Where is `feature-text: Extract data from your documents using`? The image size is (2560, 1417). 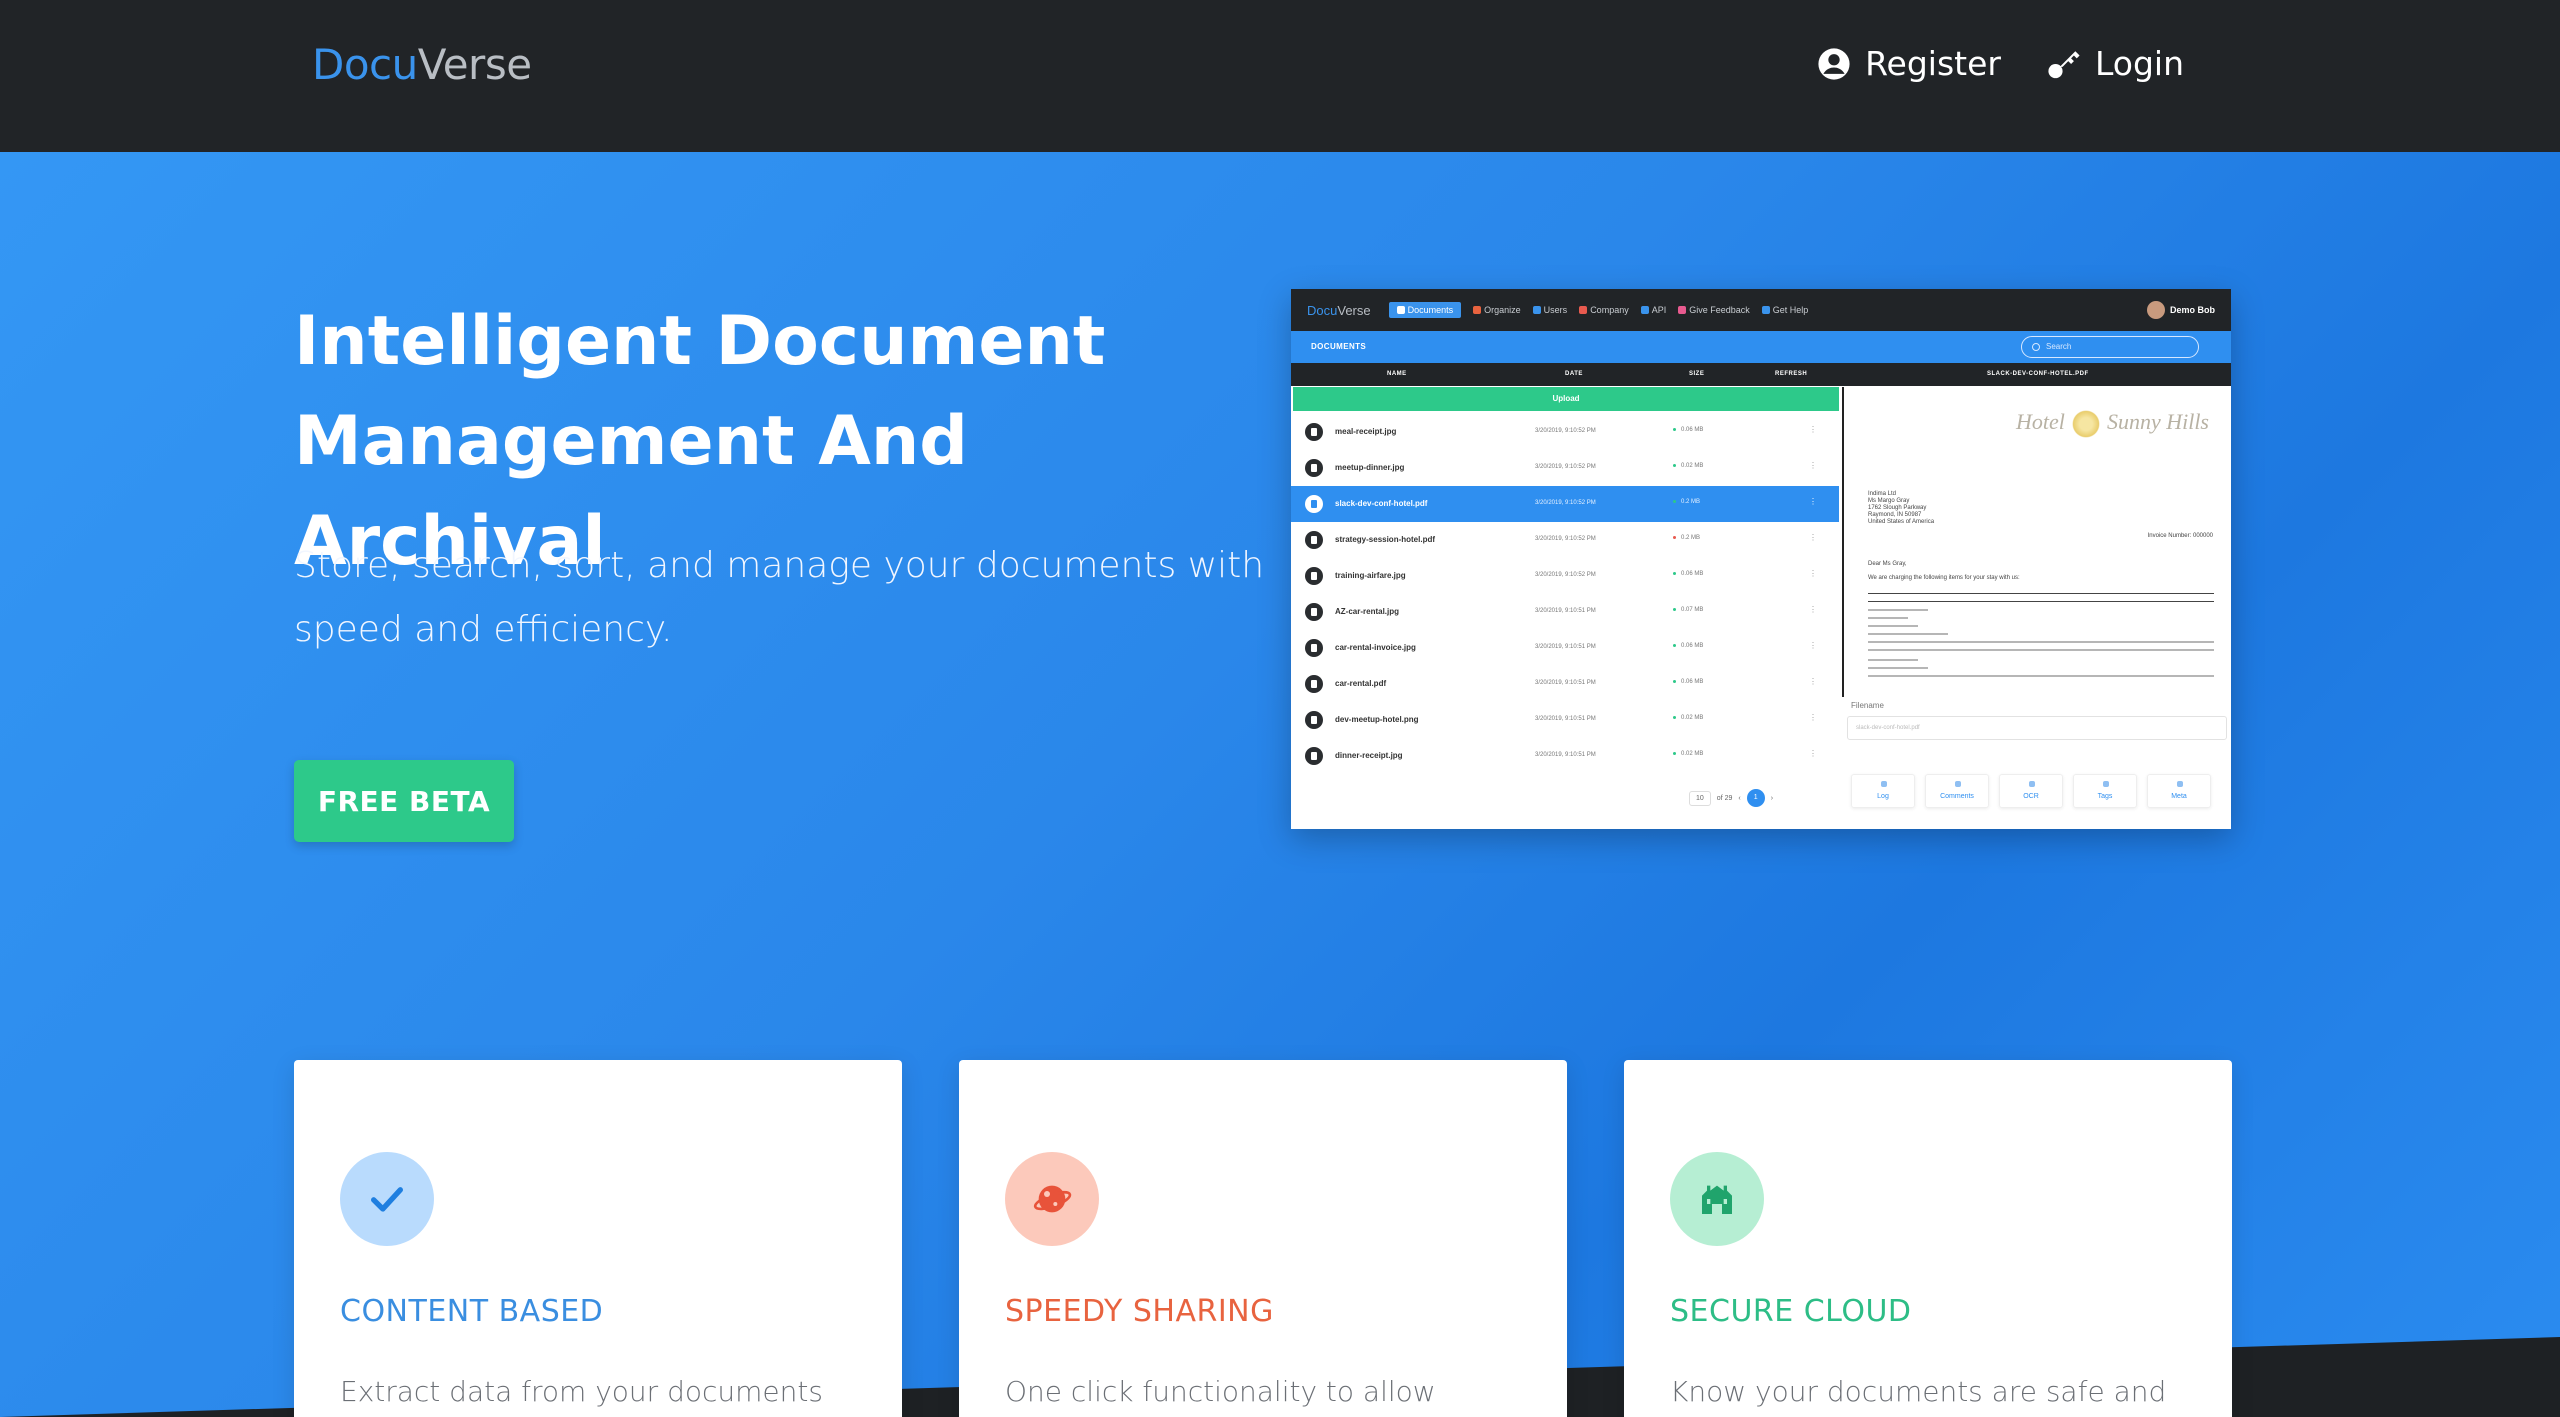
feature-text: Extract data from your documents using is located at coordinates (581, 1391).